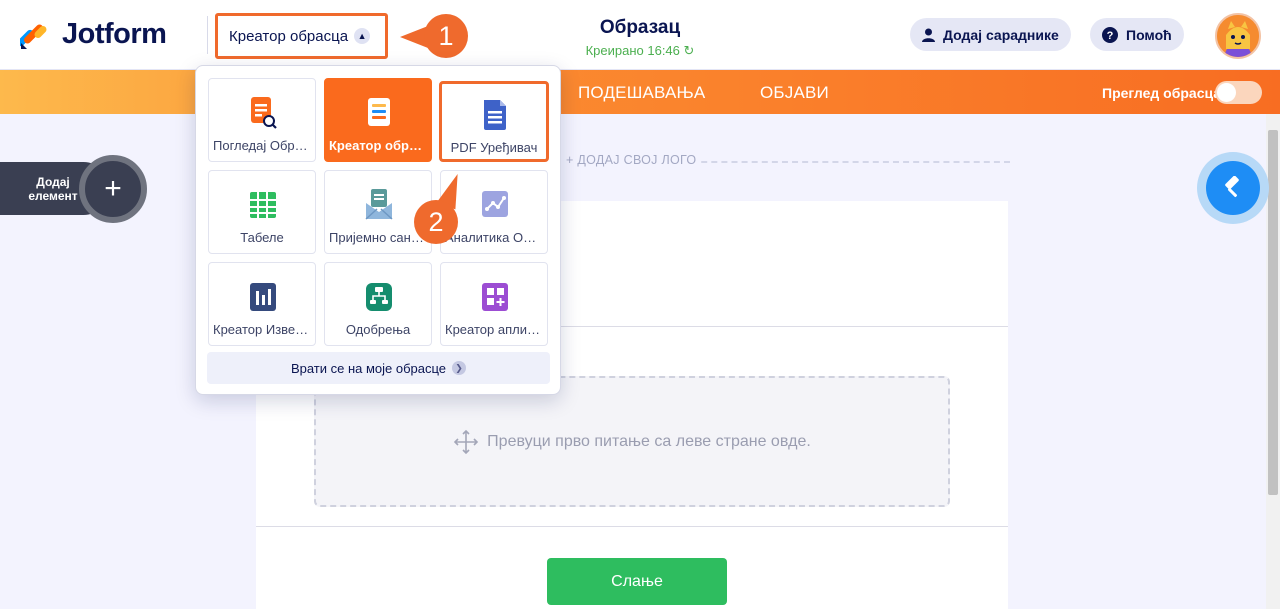 The image size is (1280, 609). What do you see at coordinates (637, 581) in the screenshot?
I see `submit-button: Слање` at bounding box center [637, 581].